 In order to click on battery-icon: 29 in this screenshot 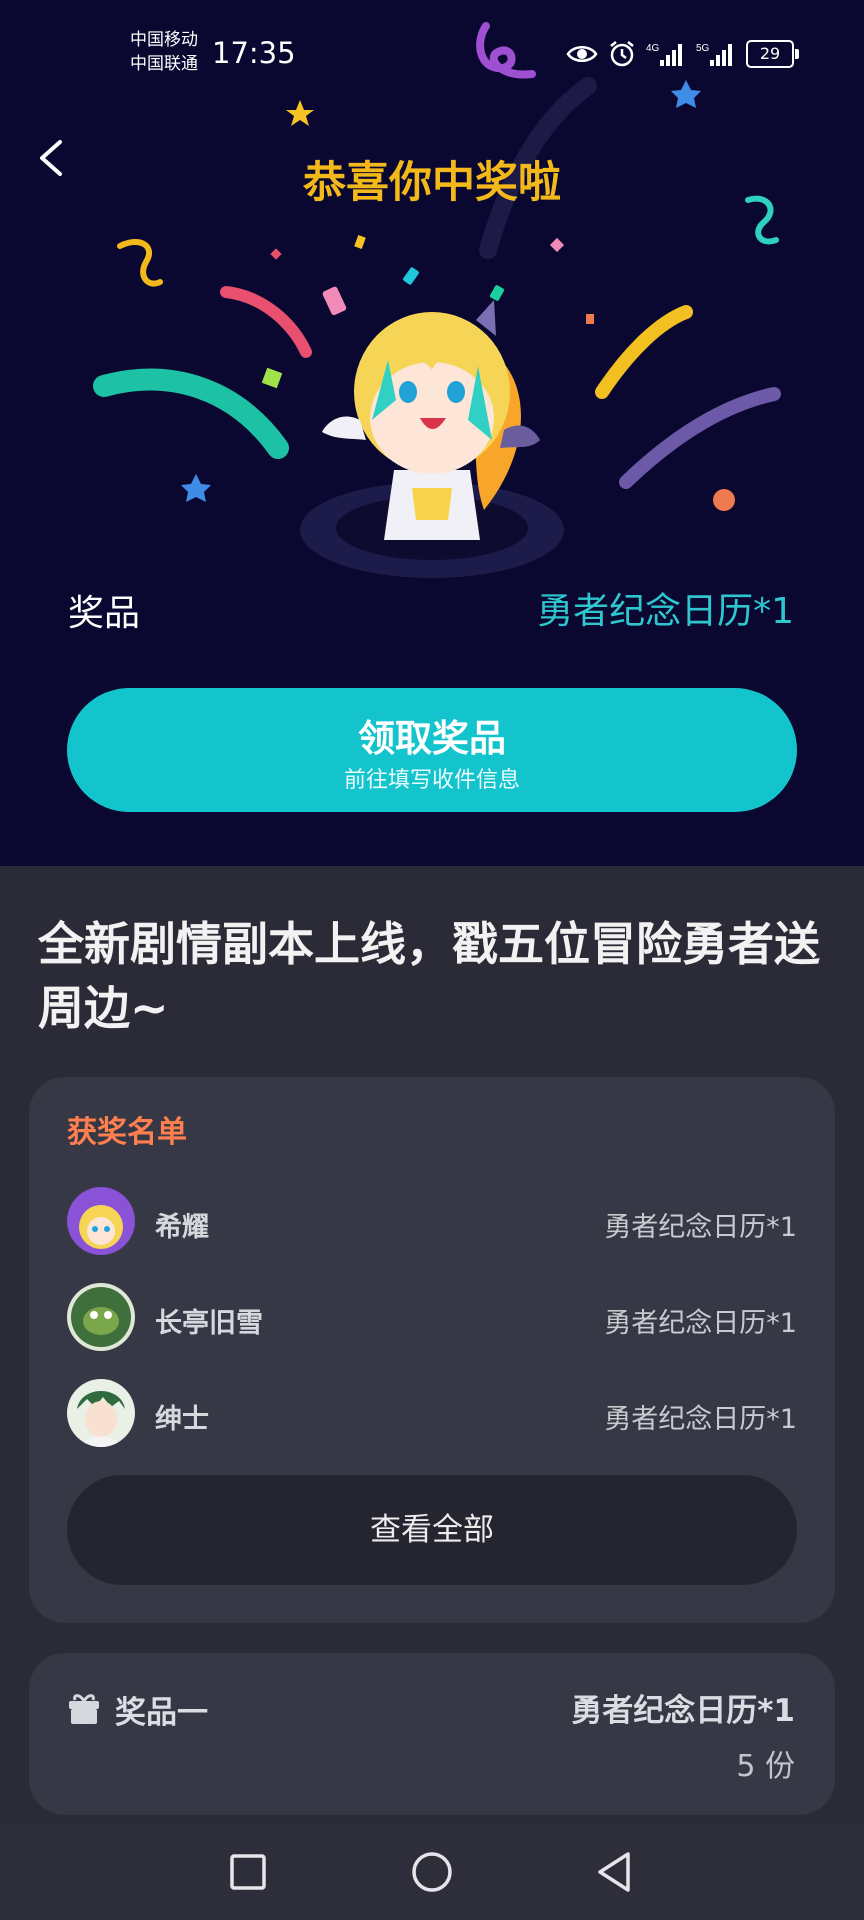, I will do `click(772, 54)`.